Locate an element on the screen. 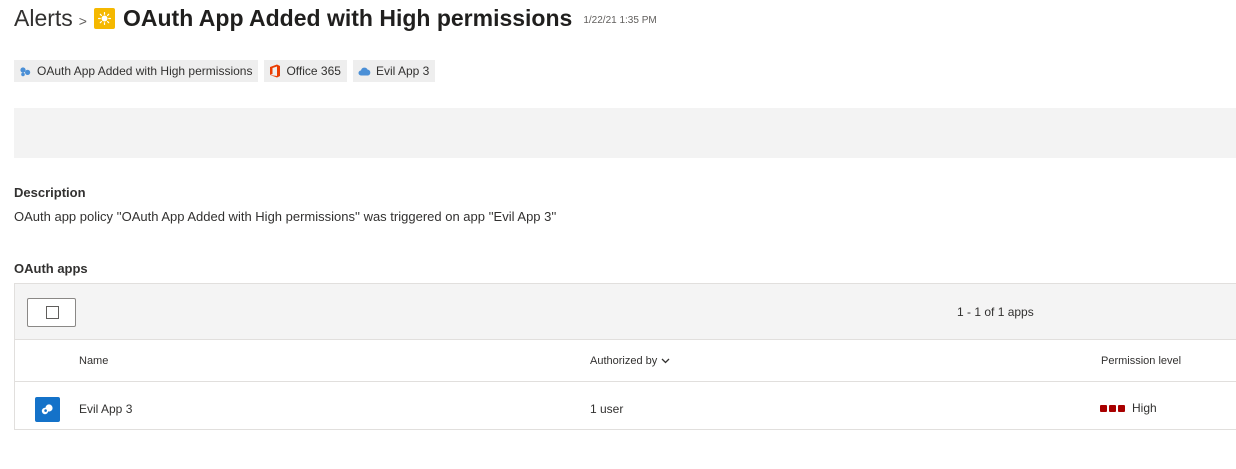 This screenshot has width=1236, height=469. column-header-label: Authorized by is located at coordinates (624, 361).